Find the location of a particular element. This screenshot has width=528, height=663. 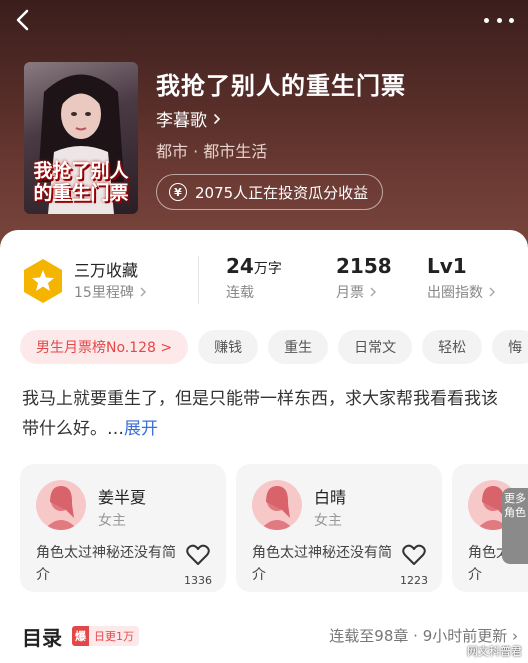

monthly-ticket-stat: 2158 月票 is located at coordinates (364, 278).